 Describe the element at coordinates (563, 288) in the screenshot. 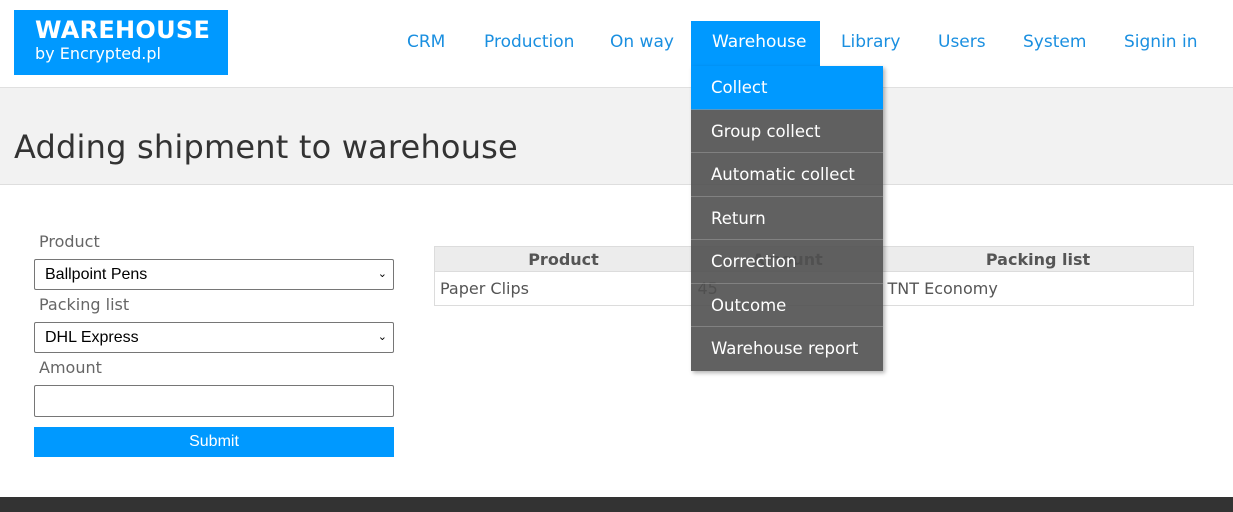

I see `cell-product: Paper Clips` at that location.